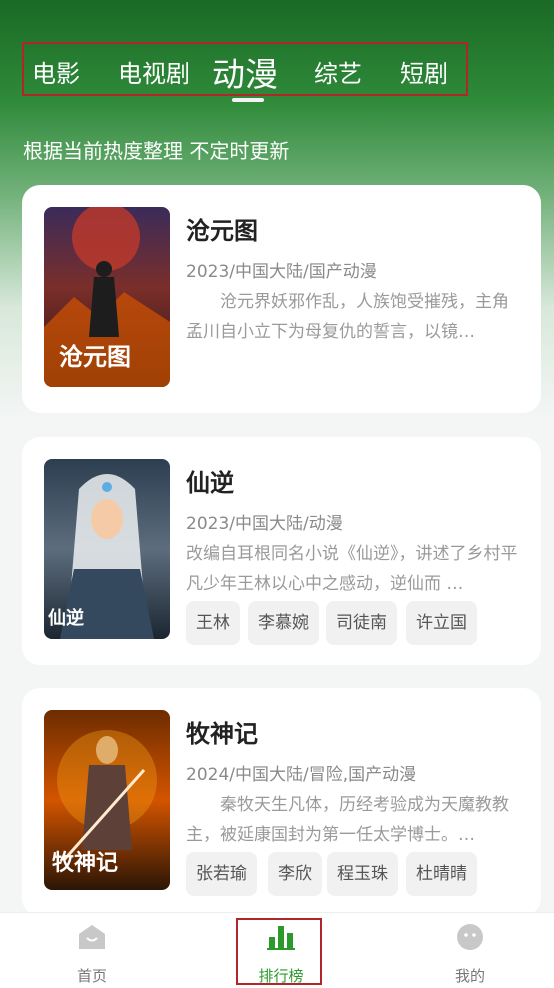  Describe the element at coordinates (338, 71) in the screenshot. I see `tab-variety: 综艺` at that location.